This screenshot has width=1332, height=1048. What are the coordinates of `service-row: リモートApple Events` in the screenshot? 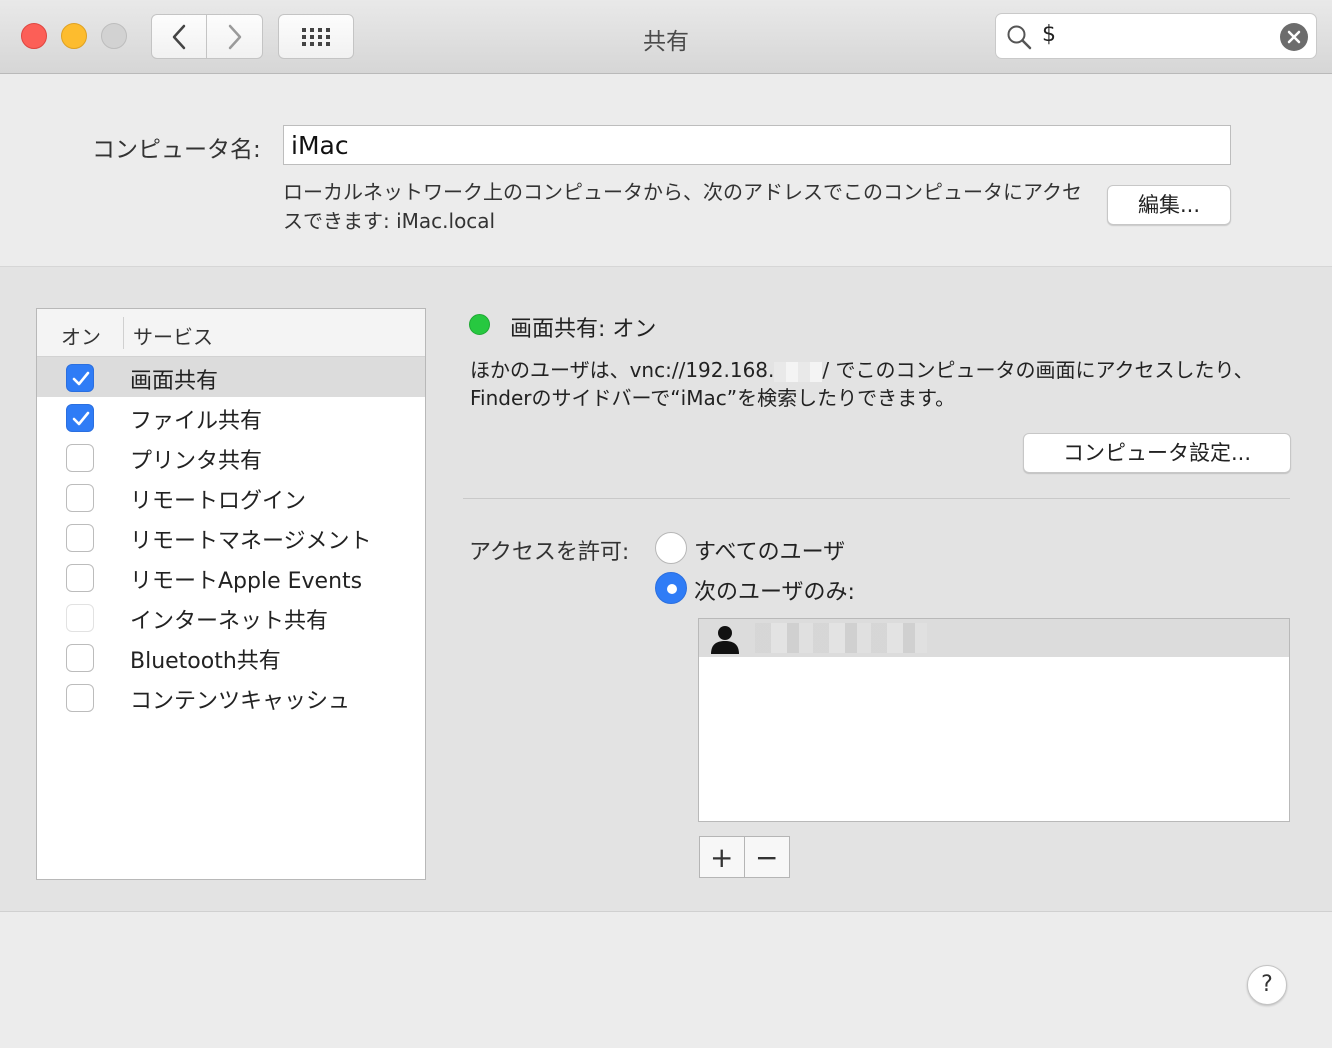 It's located at (231, 577).